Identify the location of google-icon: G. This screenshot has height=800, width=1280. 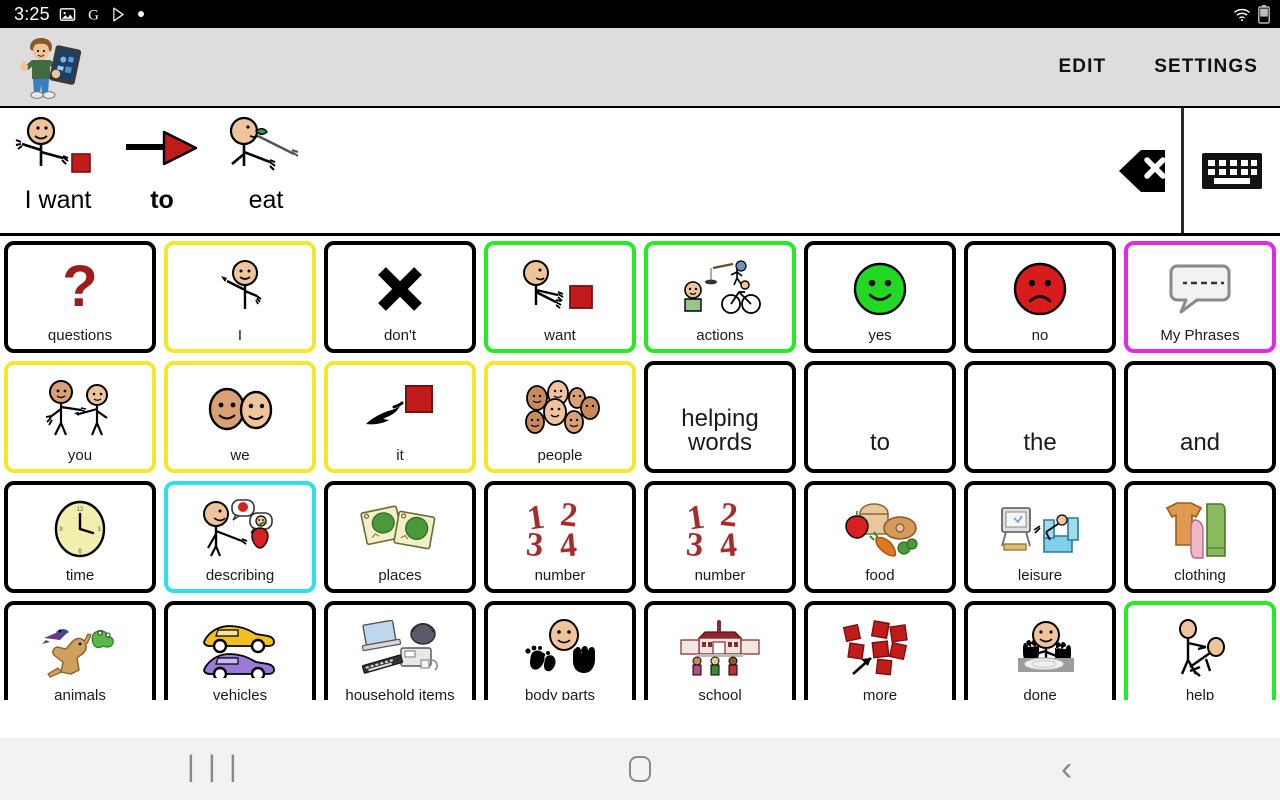
(93, 14).